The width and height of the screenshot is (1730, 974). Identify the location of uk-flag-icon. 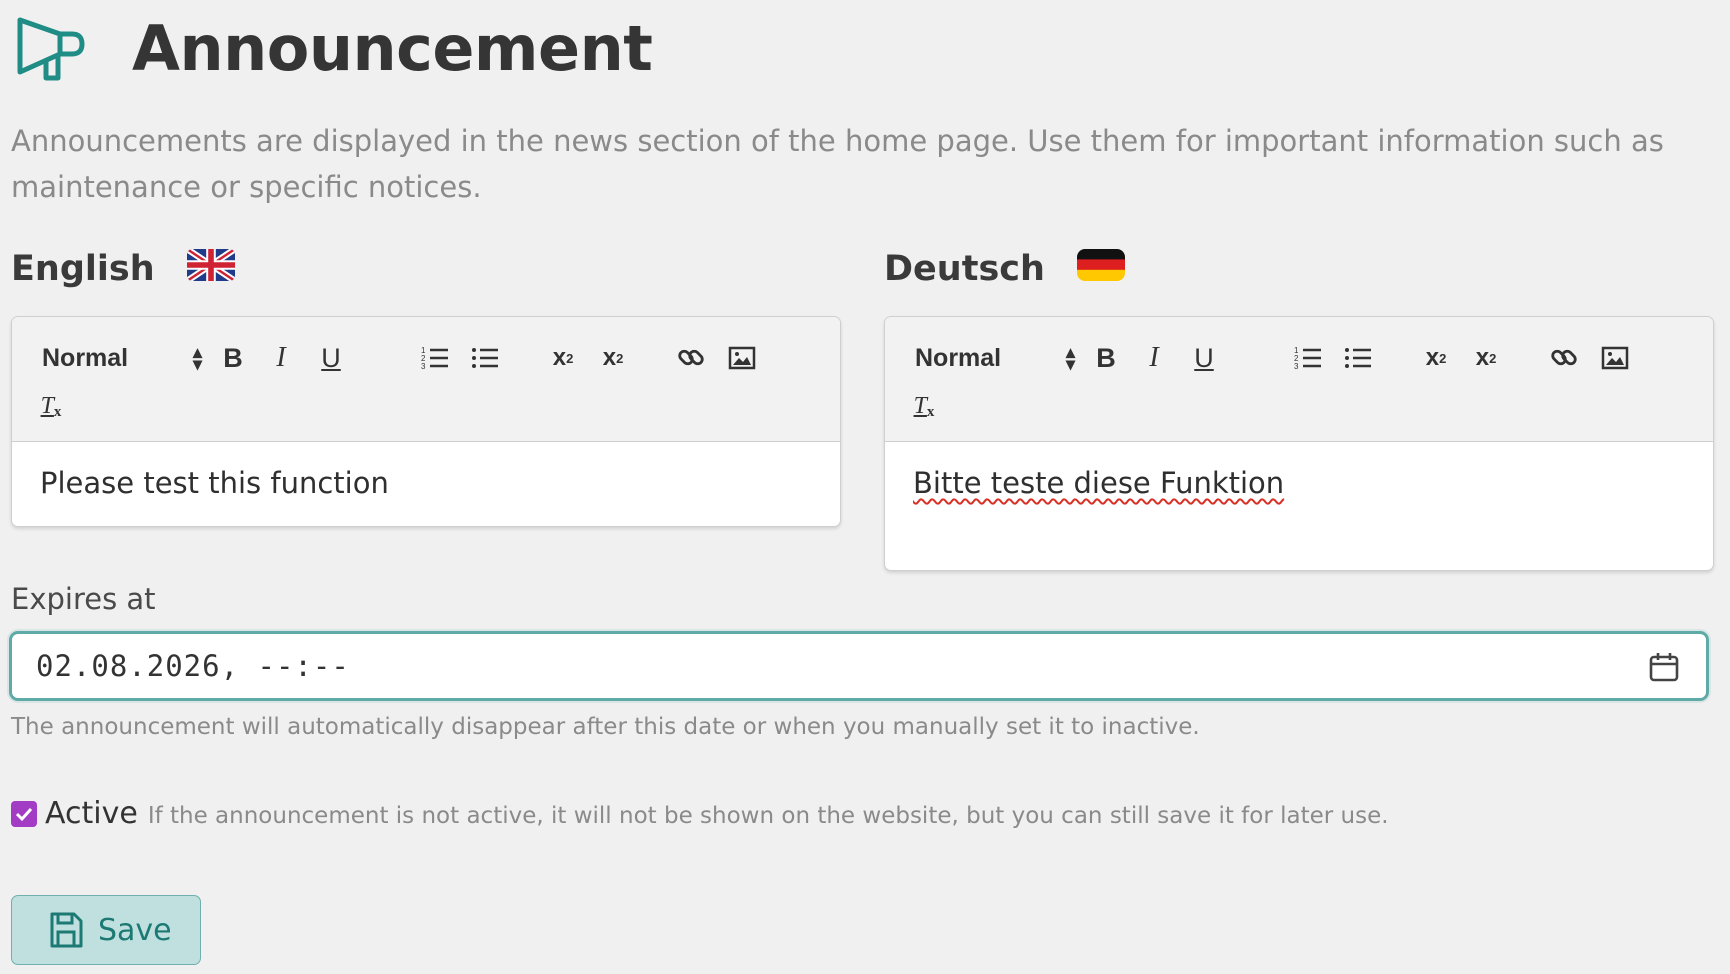
(210, 265).